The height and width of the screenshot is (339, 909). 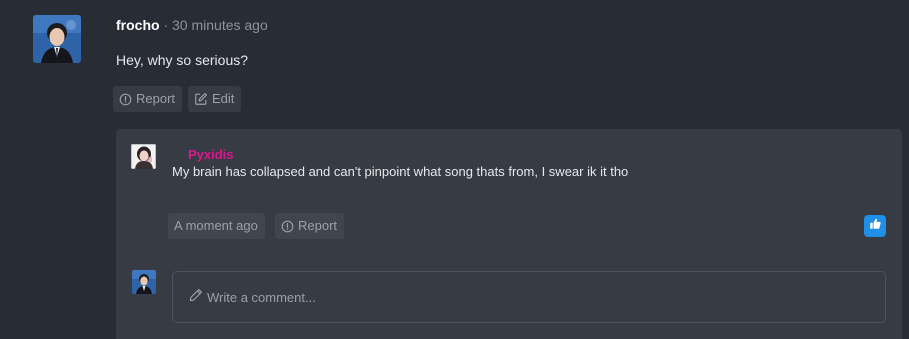 I want to click on like-button, so click(x=875, y=226).